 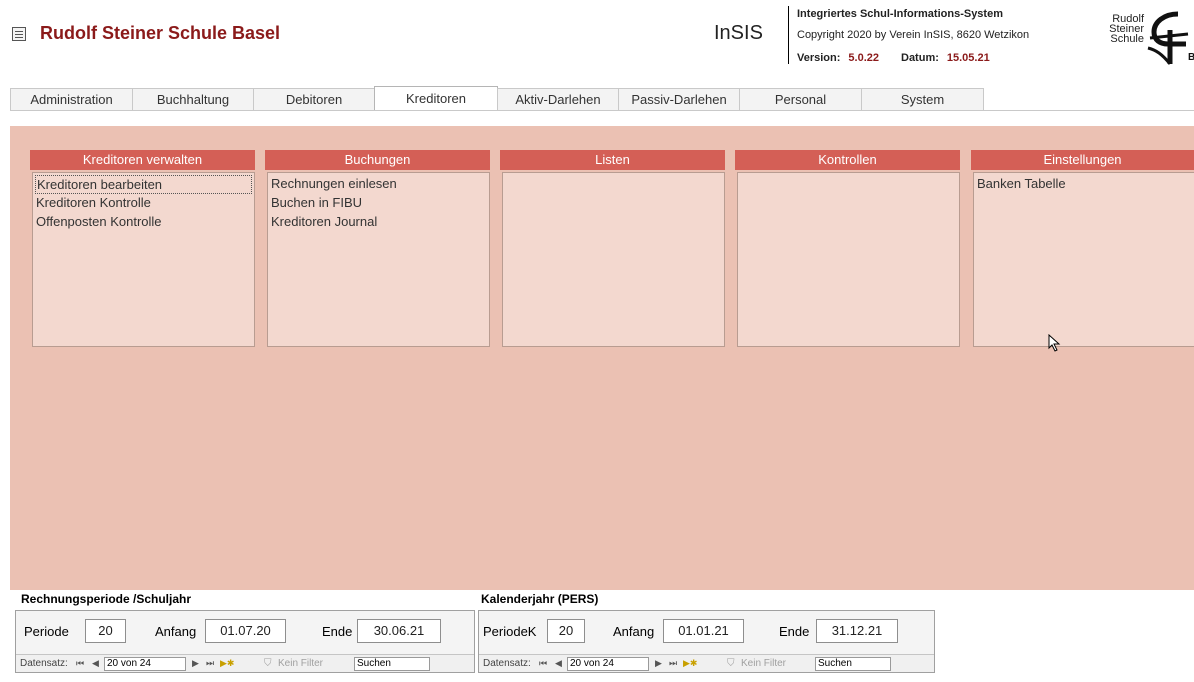 What do you see at coordinates (378, 222) in the screenshot?
I see `menu-item-kreditoren-journal: Kreditoren Journal` at bounding box center [378, 222].